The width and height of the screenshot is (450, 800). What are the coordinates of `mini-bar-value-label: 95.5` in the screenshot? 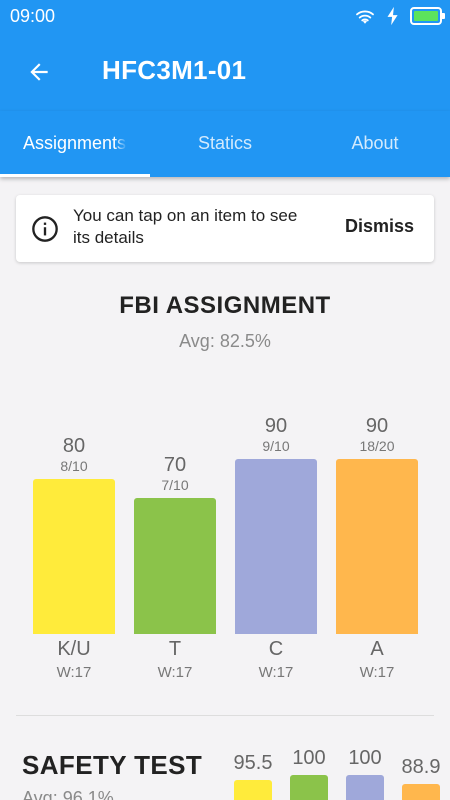 It's located at (253, 763).